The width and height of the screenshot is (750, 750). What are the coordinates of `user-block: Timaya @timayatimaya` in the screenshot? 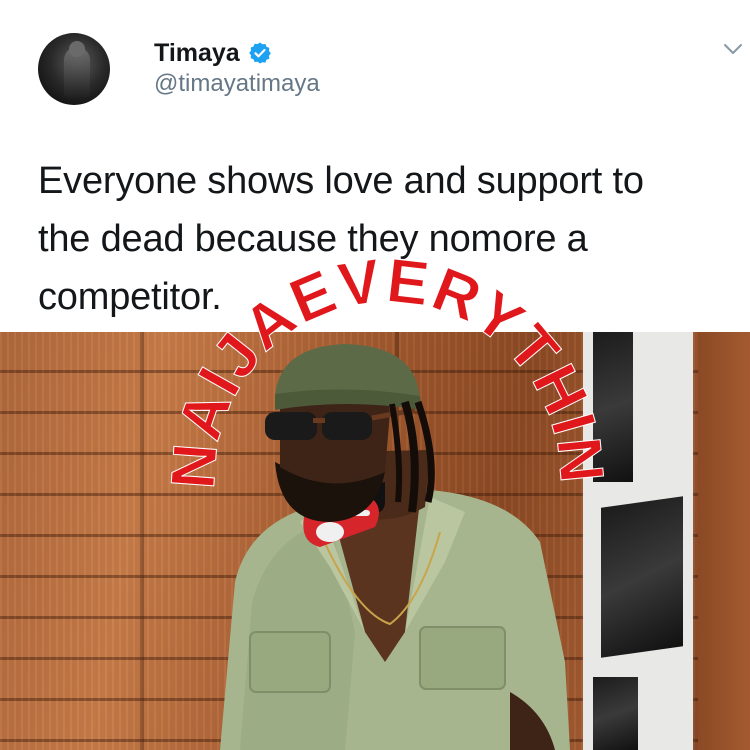 It's located at (237, 69).